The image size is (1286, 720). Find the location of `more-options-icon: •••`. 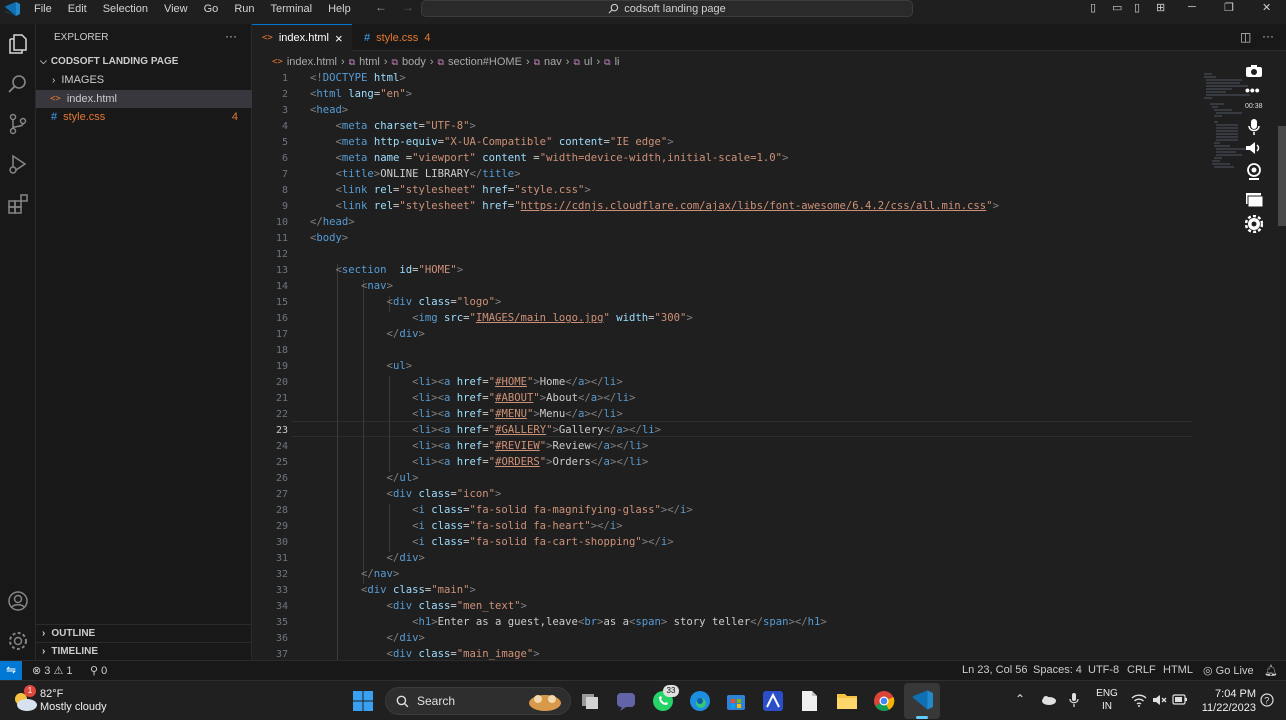

more-options-icon: ••• is located at coordinates (1252, 90).